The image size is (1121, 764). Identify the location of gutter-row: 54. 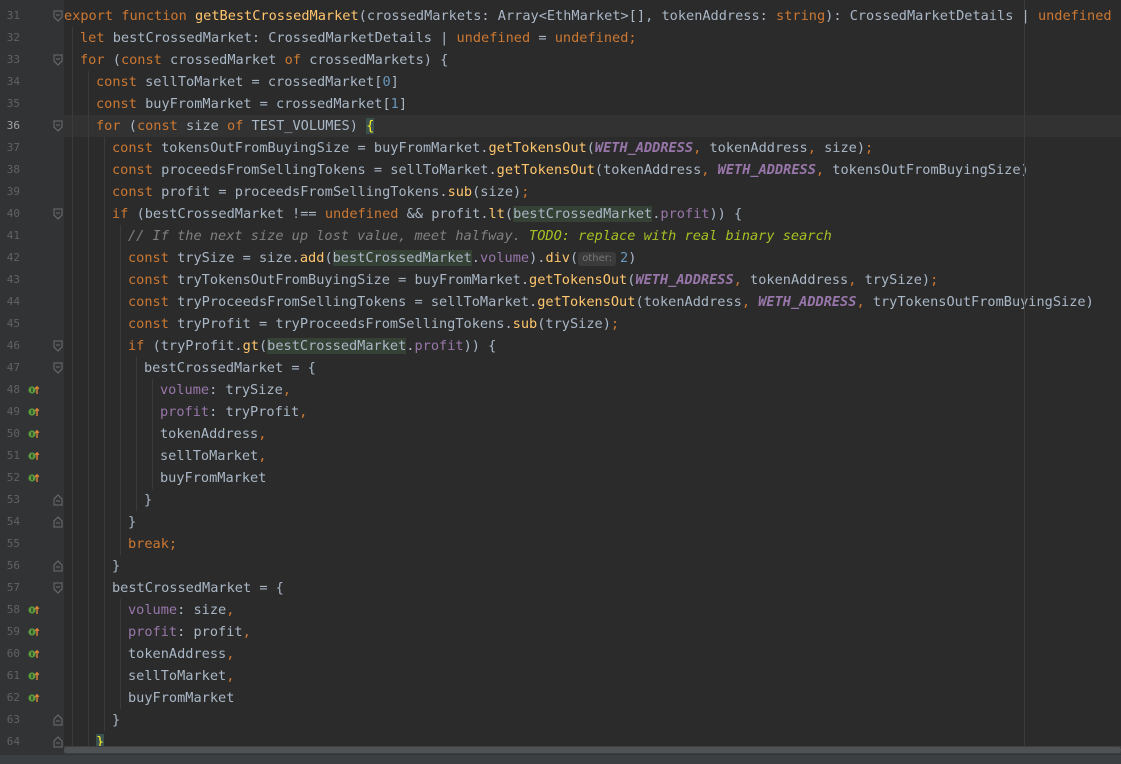
(32, 522).